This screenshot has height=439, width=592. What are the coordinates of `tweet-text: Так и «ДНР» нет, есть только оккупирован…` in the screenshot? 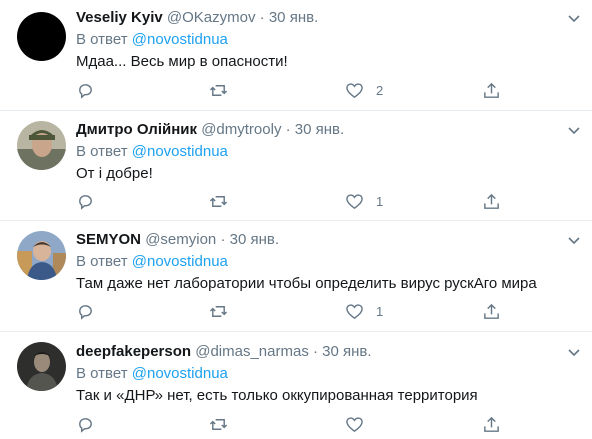 It's located at (277, 395).